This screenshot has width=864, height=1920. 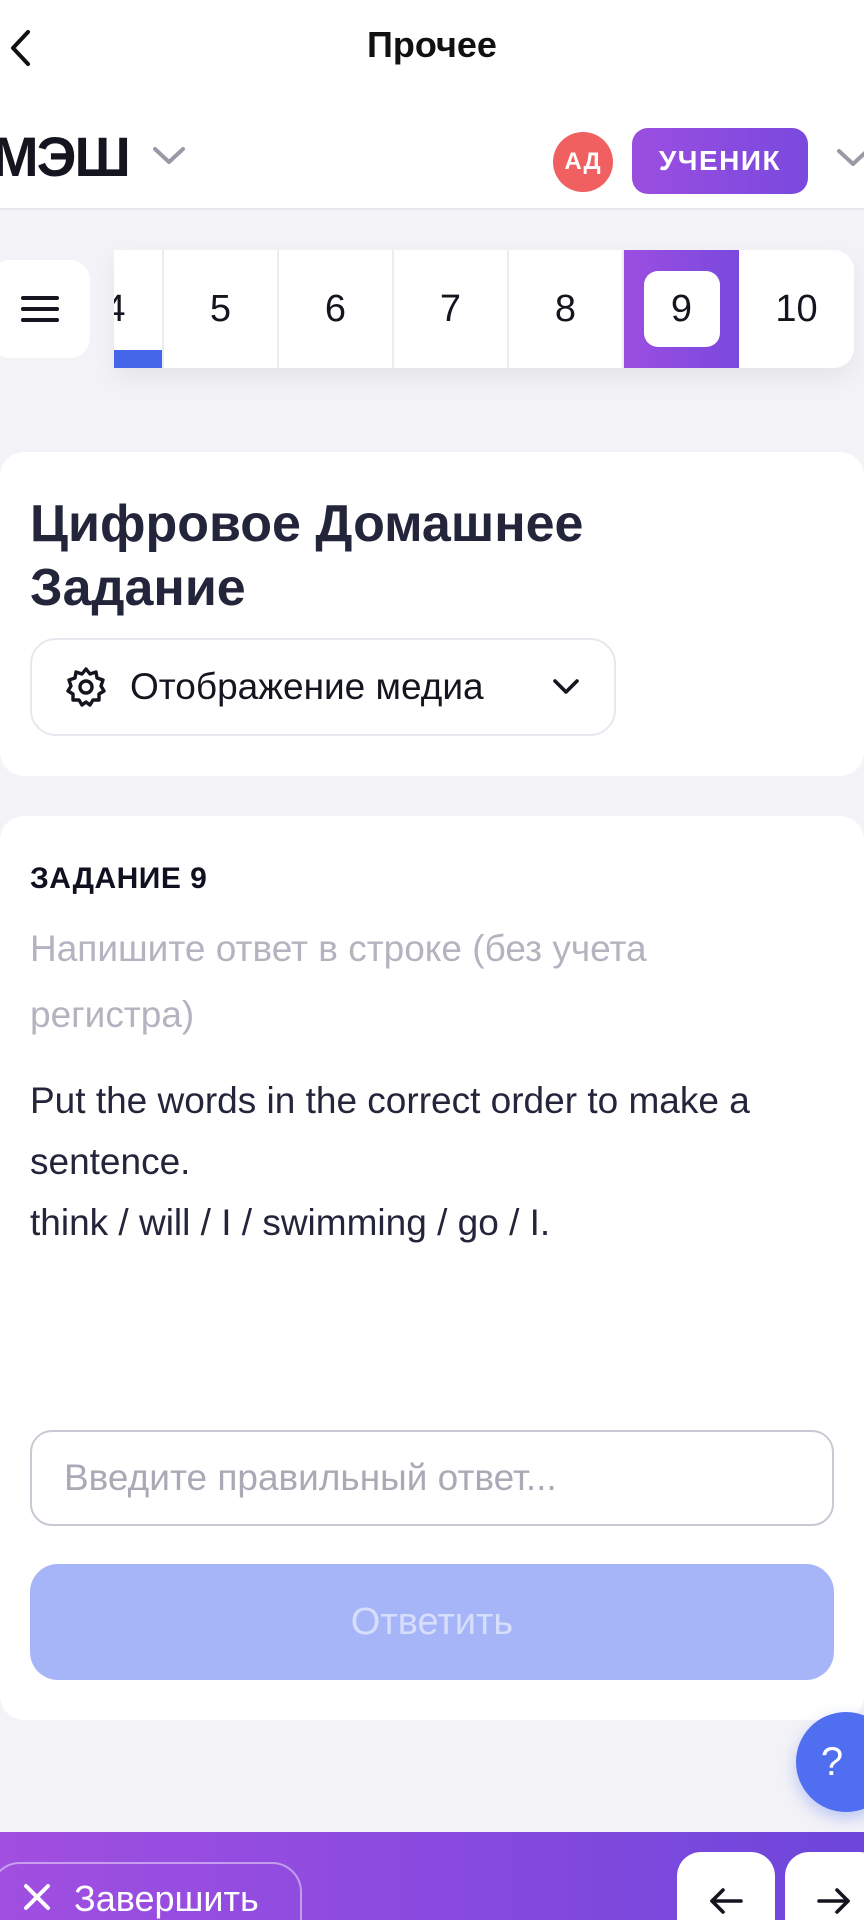 What do you see at coordinates (432, 1622) in the screenshot?
I see `submit-answer-button: Ответить` at bounding box center [432, 1622].